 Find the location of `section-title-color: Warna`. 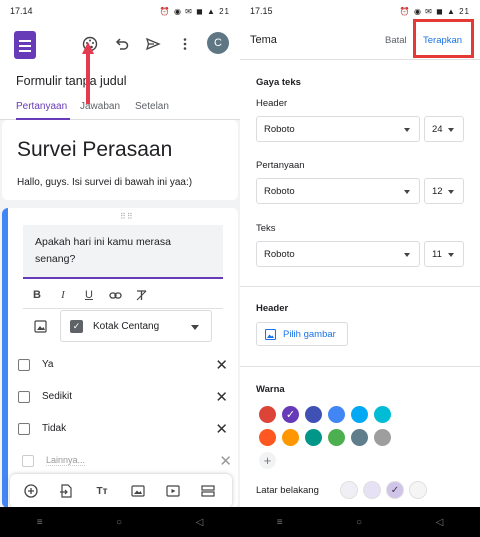

section-title-color: Warna is located at coordinates (270, 389).